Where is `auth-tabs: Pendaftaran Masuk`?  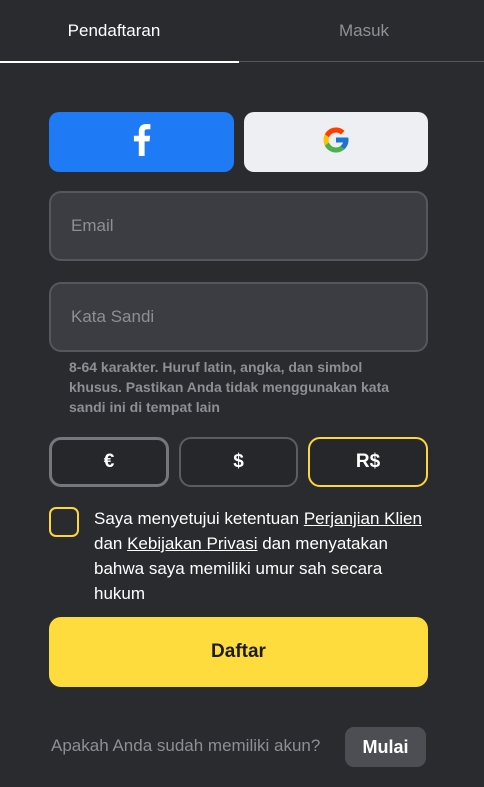
auth-tabs: Pendaftaran Masuk is located at coordinates (242, 31).